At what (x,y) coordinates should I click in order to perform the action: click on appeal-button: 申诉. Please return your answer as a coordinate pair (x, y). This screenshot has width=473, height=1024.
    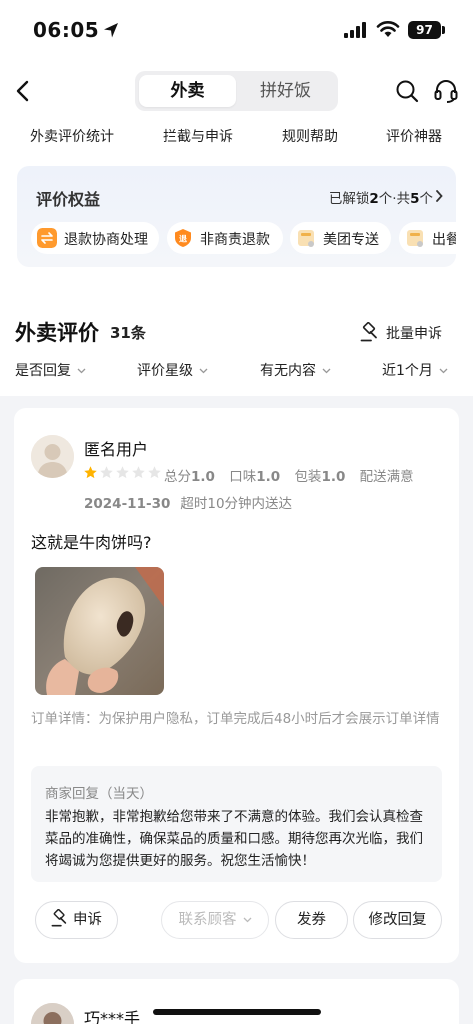
    Looking at the image, I should click on (76, 920).